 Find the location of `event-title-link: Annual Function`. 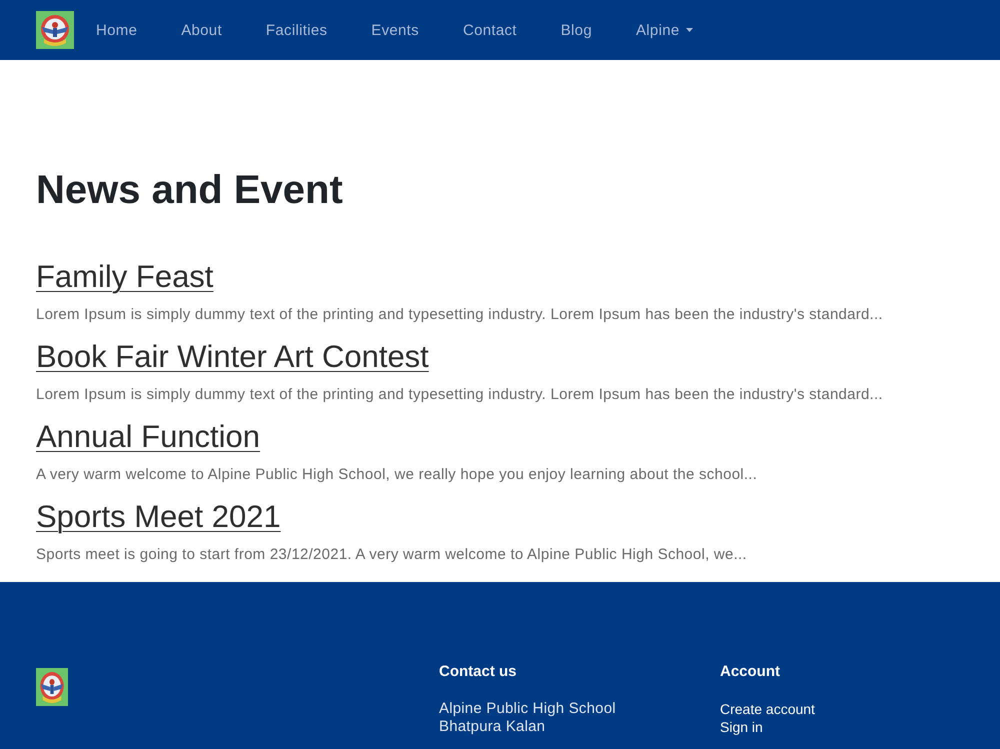

event-title-link: Annual Function is located at coordinates (148, 437).